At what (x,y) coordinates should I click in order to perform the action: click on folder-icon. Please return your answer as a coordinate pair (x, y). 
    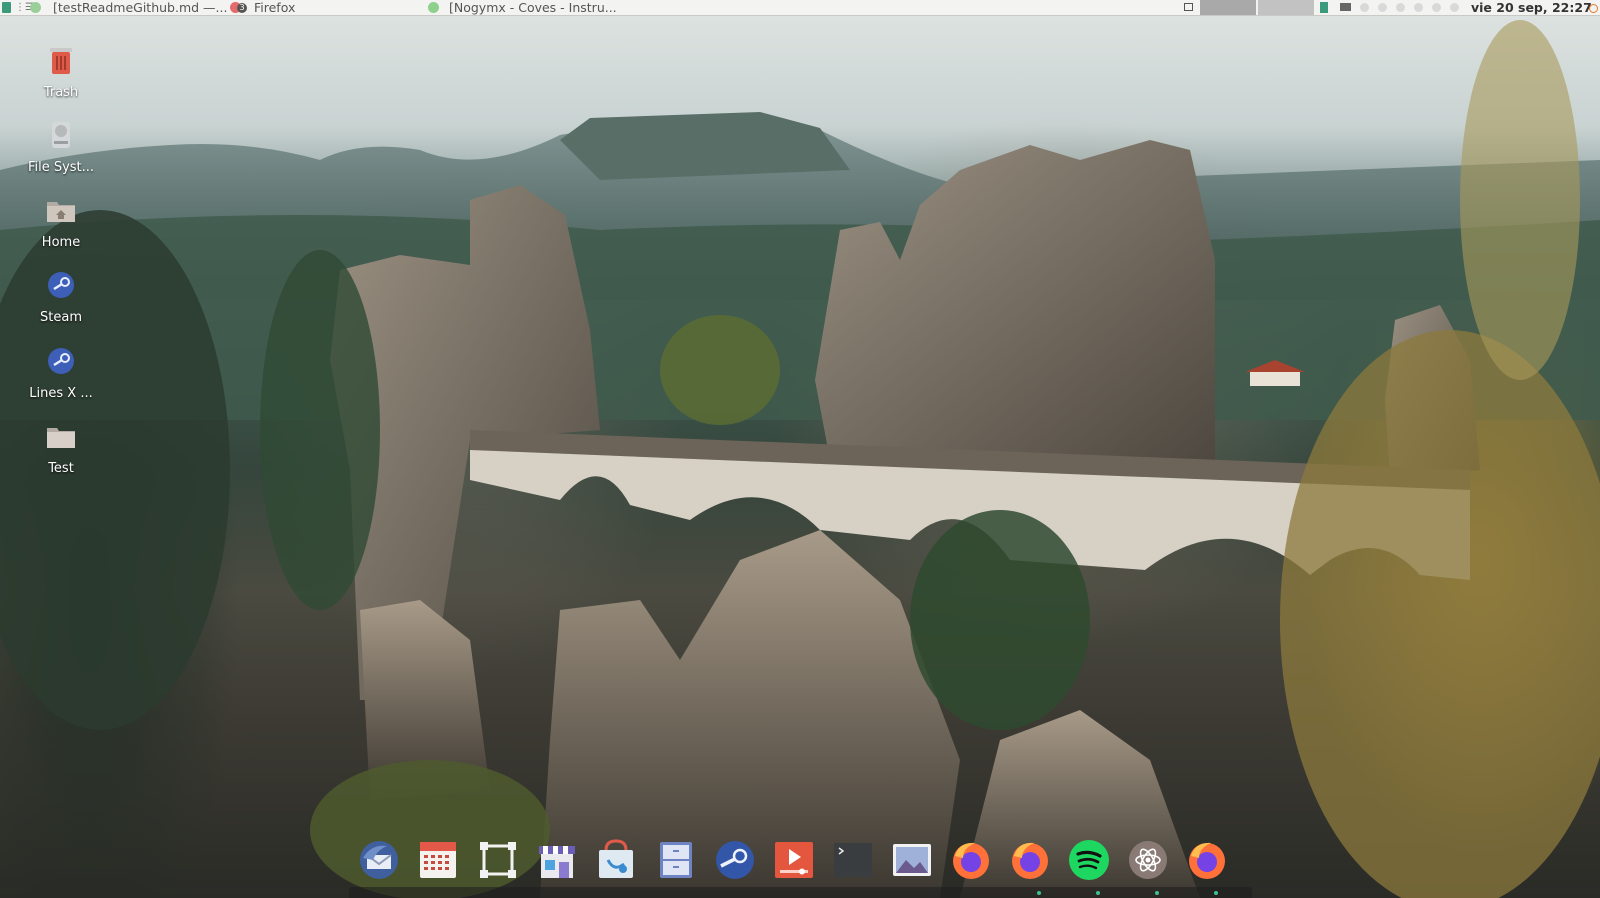
    Looking at the image, I should click on (61, 436).